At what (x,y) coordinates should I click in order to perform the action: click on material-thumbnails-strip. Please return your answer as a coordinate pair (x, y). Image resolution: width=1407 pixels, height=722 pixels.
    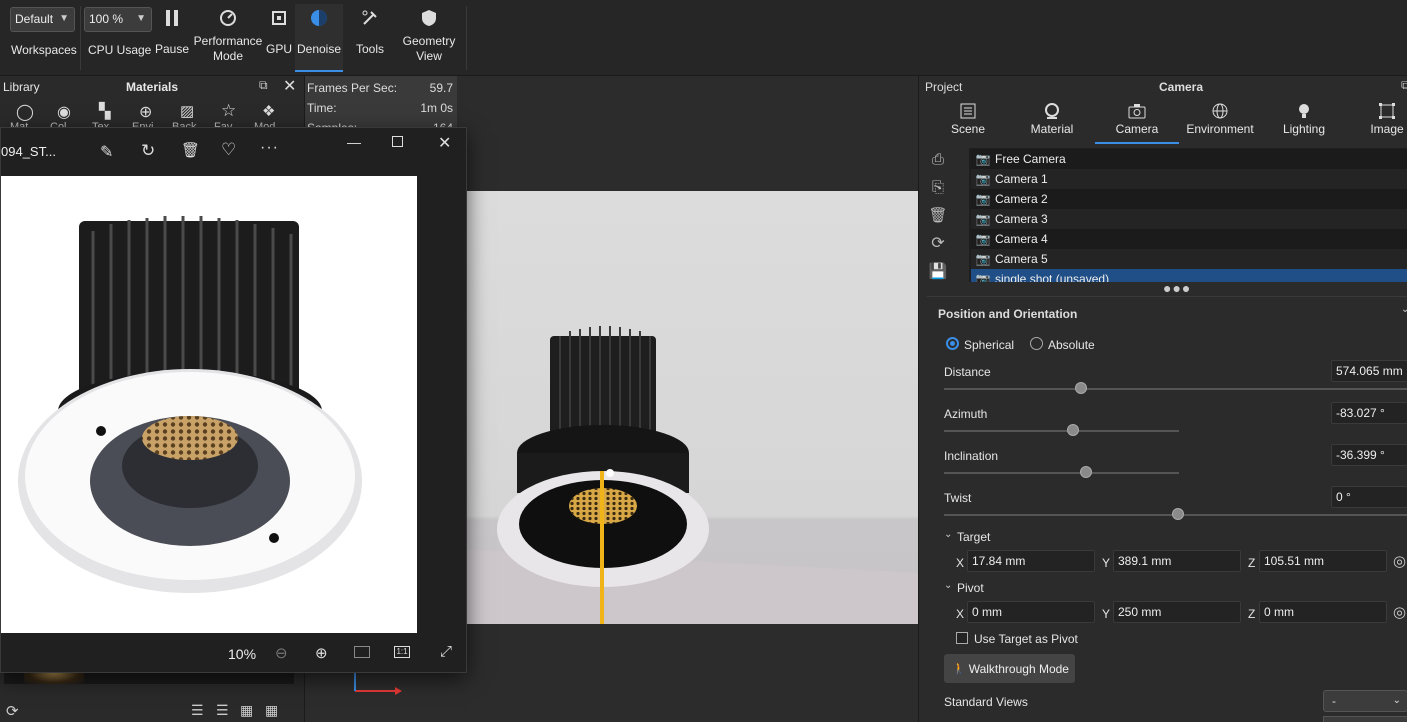
    Looking at the image, I should click on (149, 678).